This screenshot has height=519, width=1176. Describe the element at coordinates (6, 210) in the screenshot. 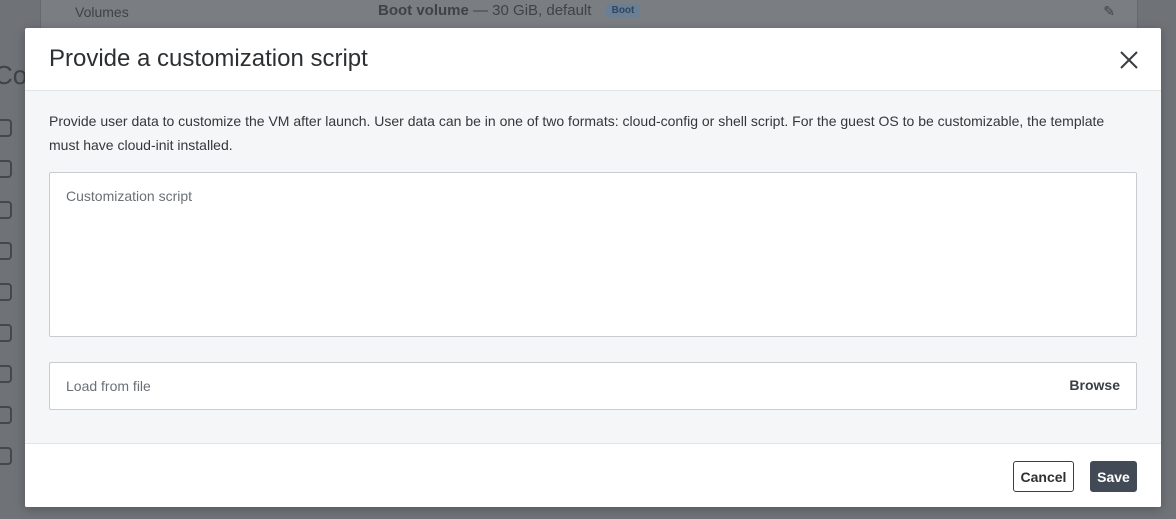

I see `background-disc-icon` at that location.